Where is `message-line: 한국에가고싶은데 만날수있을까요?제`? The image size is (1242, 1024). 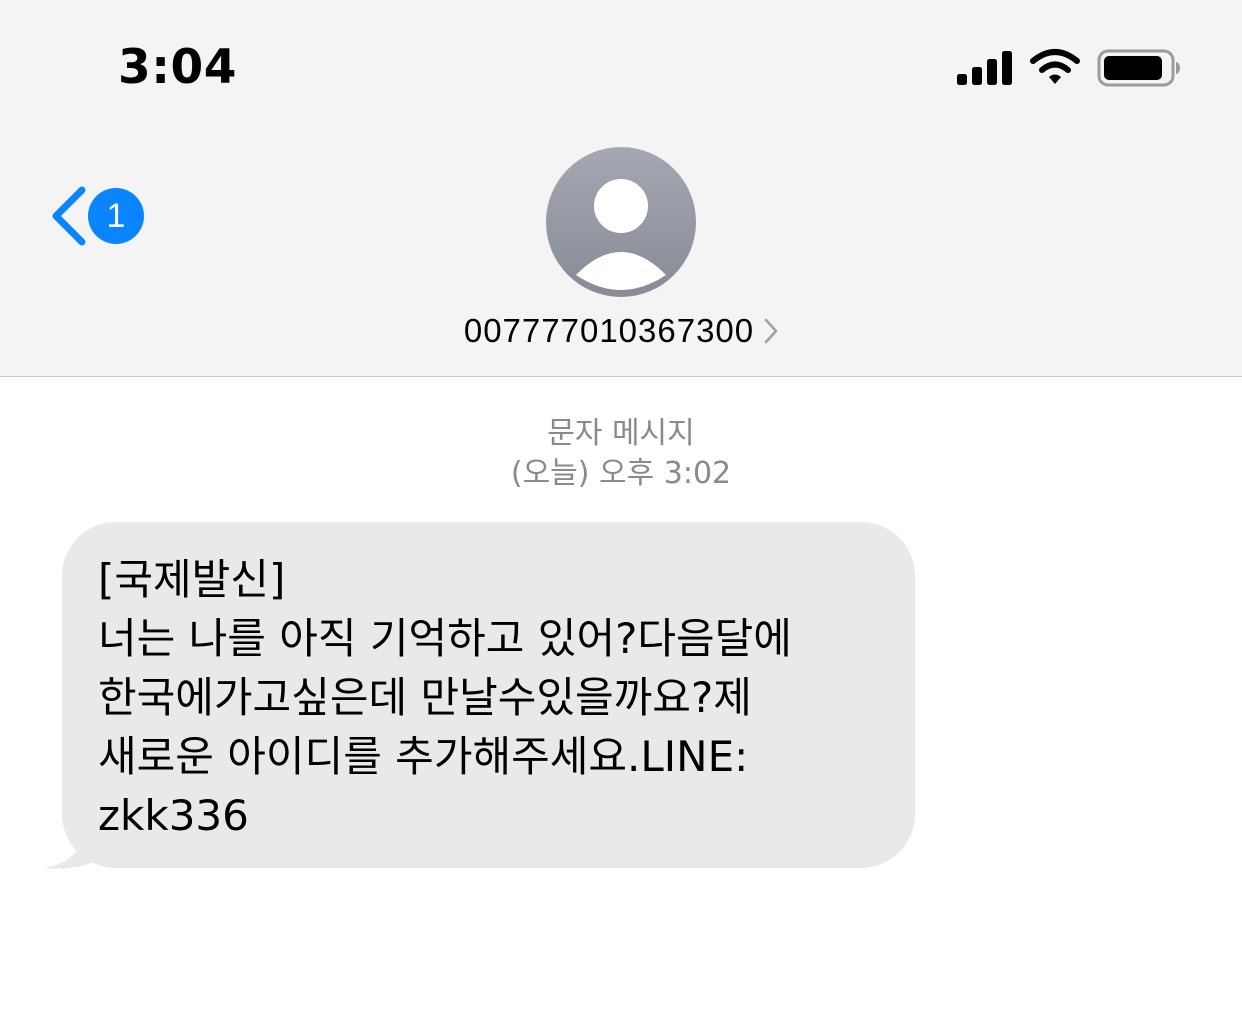
message-line: 한국에가고싶은데 만날수있을까요?제 is located at coordinates (425, 697).